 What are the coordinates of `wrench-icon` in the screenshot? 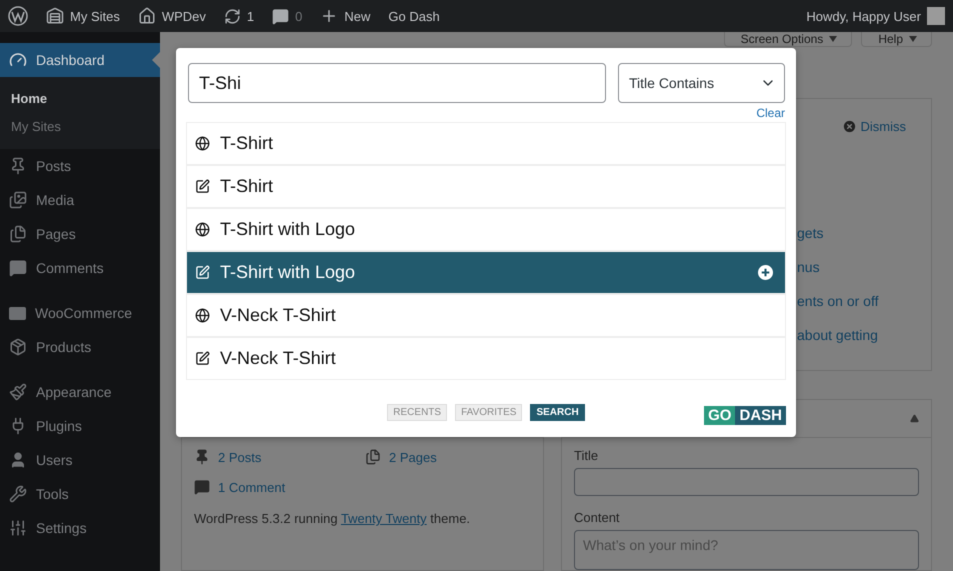 It's located at (18, 494).